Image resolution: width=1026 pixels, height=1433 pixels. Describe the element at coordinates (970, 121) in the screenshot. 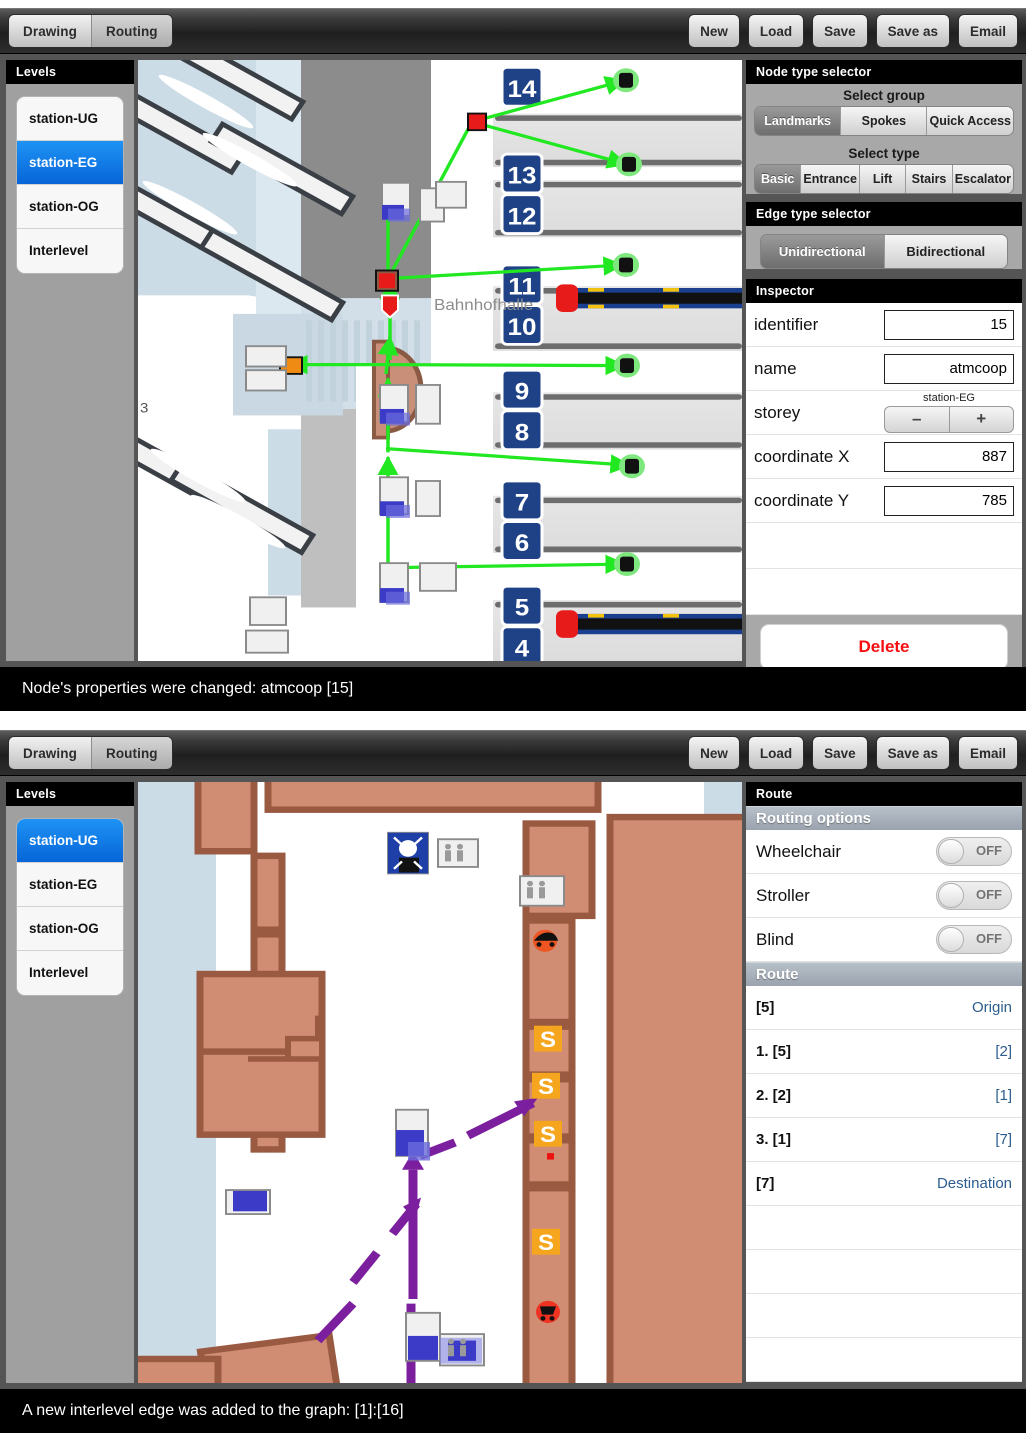

I see `group-quick-access: Quick Access` at that location.